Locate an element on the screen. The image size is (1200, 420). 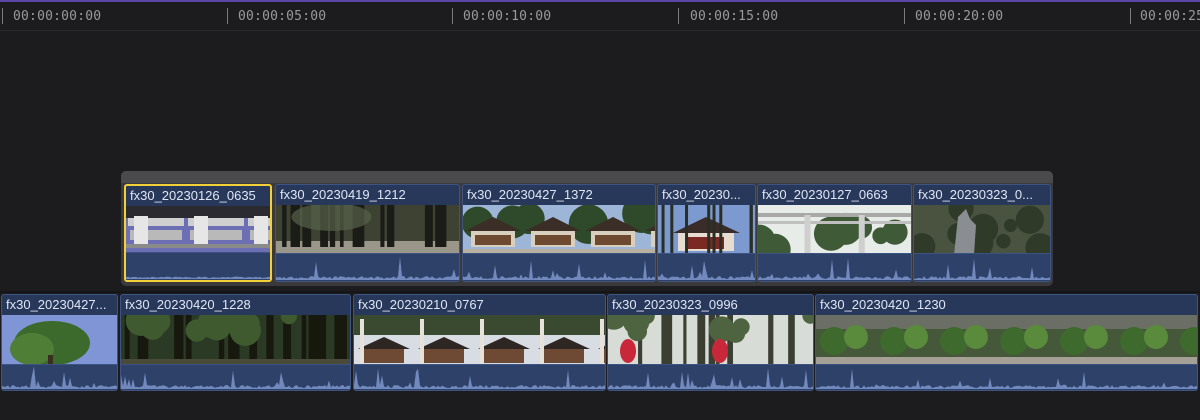
clip-primary: fx30_20230420_1230 is located at coordinates (1006, 342).